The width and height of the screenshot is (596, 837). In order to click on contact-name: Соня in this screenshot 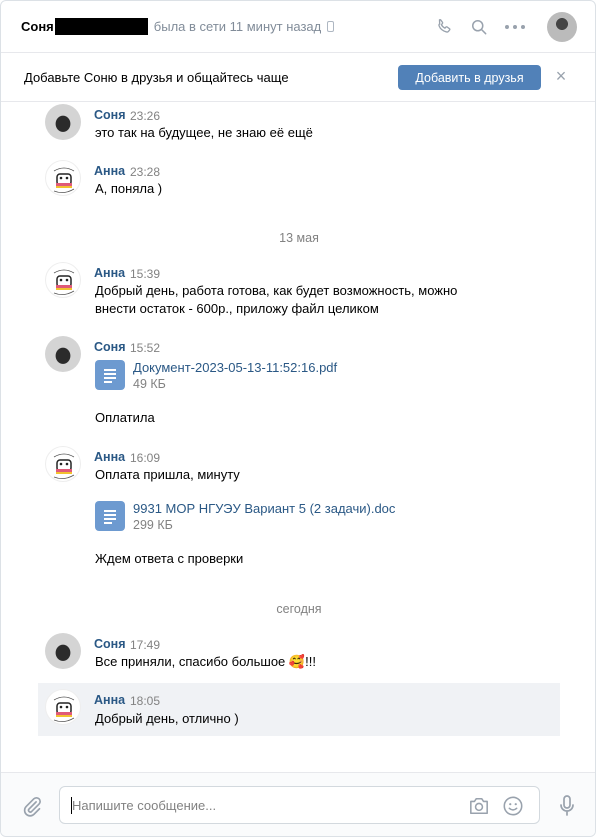, I will do `click(37, 26)`.